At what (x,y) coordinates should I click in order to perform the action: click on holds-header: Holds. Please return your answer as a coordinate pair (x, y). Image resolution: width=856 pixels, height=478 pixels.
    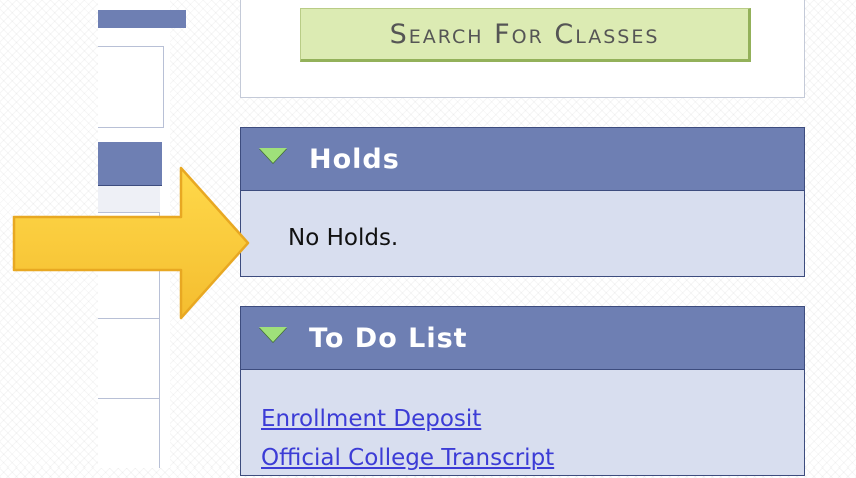
    Looking at the image, I should click on (522, 159).